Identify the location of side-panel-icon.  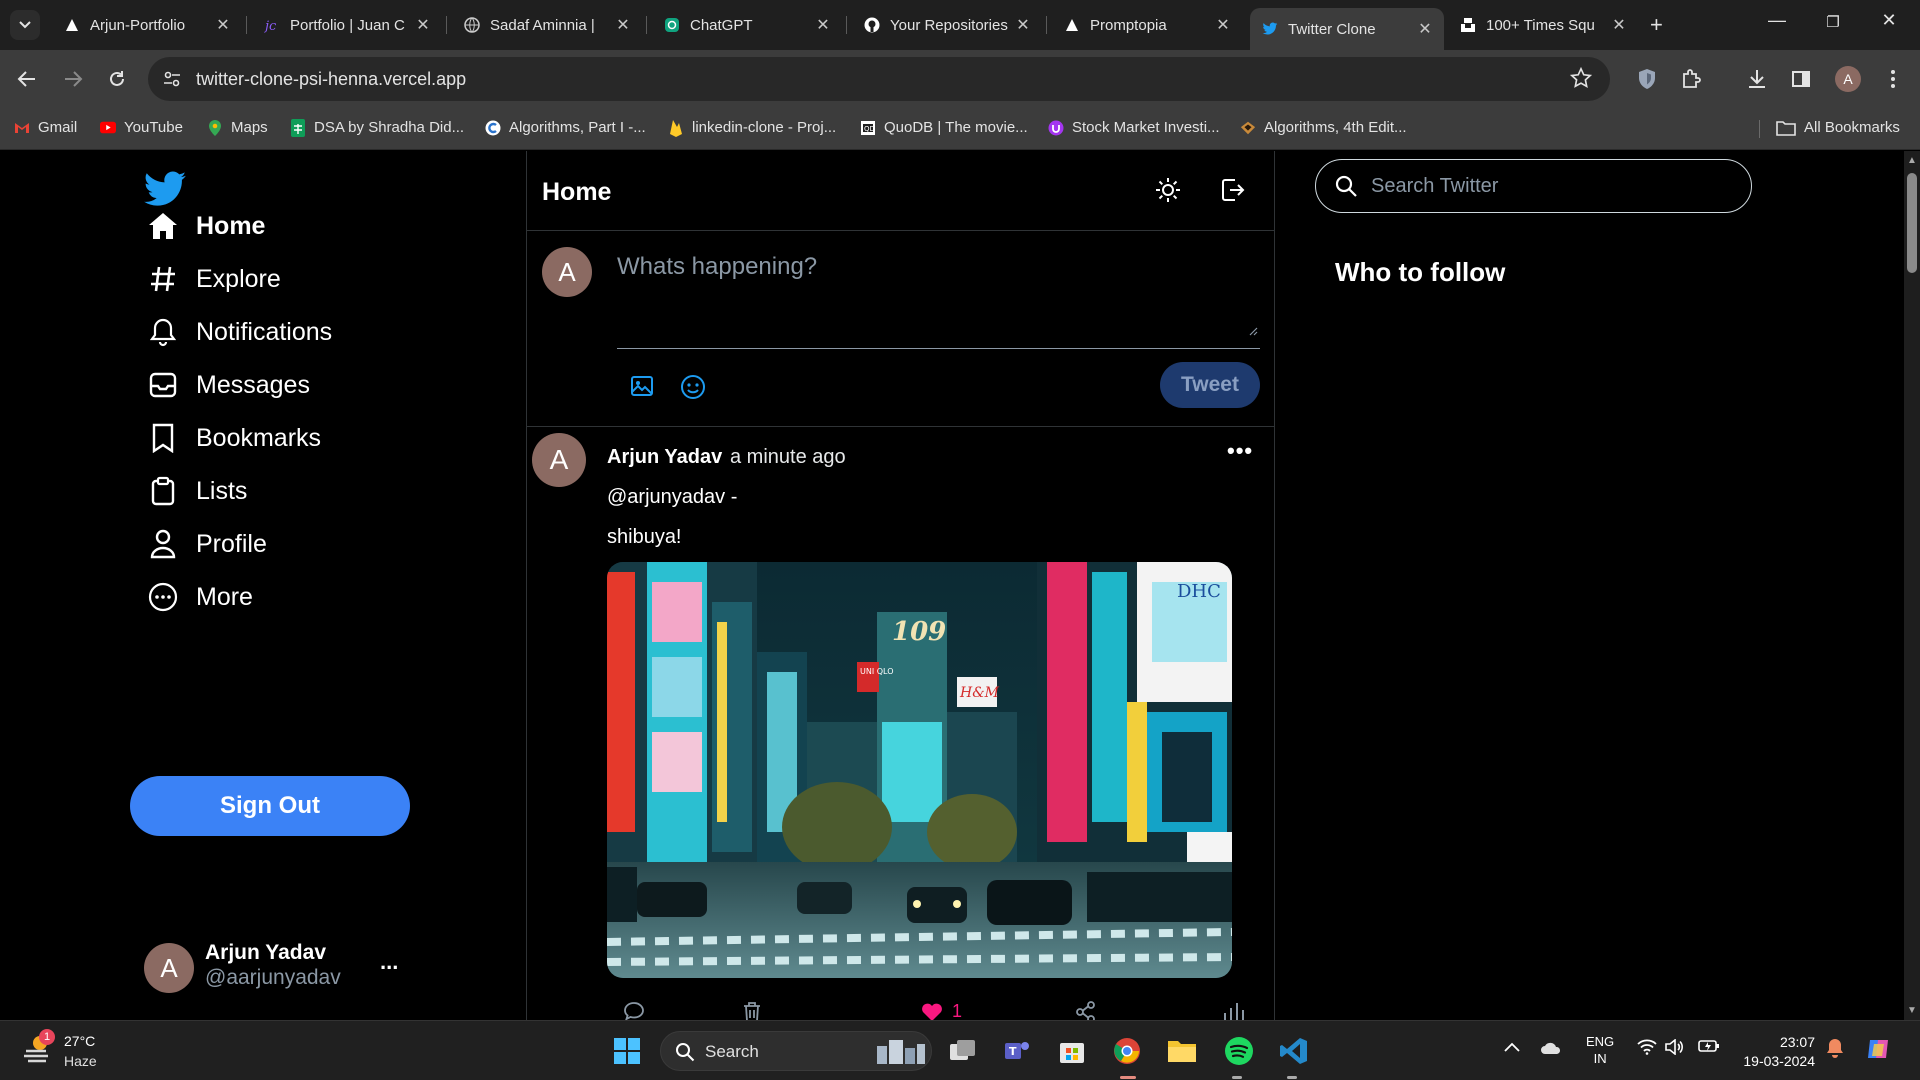
(1801, 79).